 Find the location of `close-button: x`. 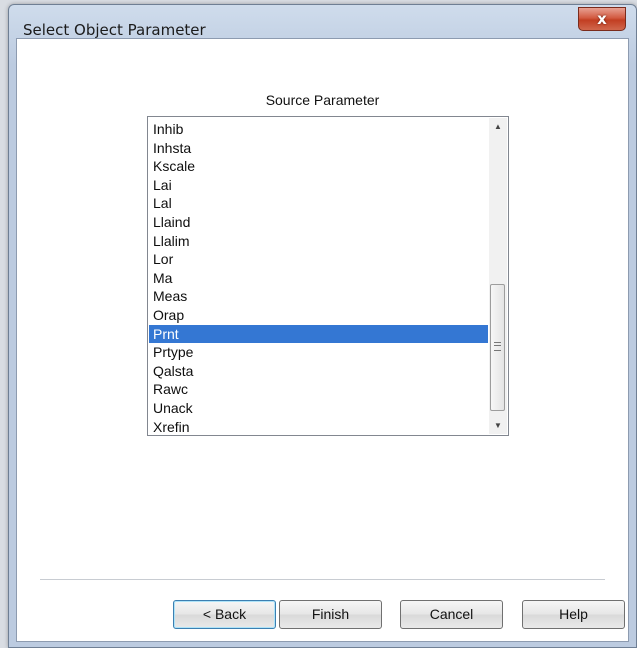

close-button: x is located at coordinates (602, 19).